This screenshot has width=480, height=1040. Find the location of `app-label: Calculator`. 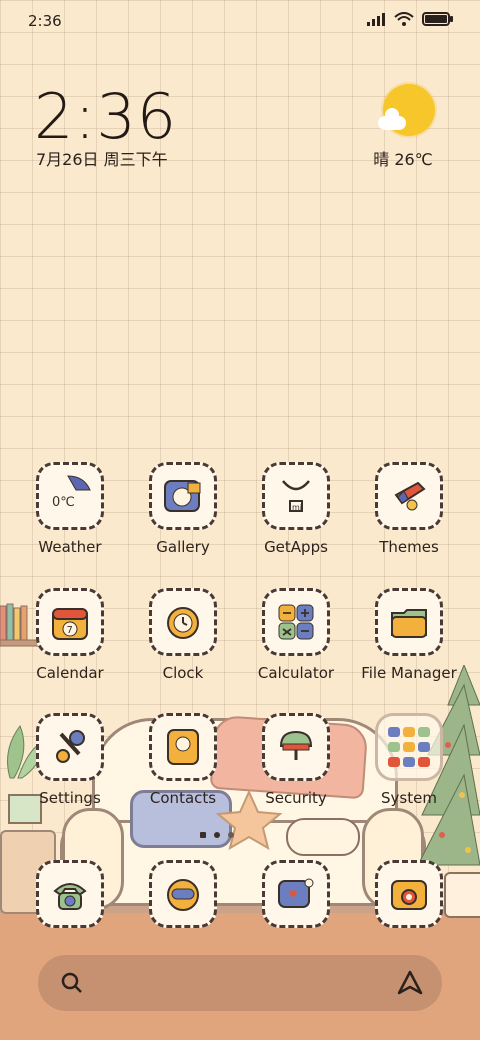

app-label: Calculator is located at coordinates (296, 673).